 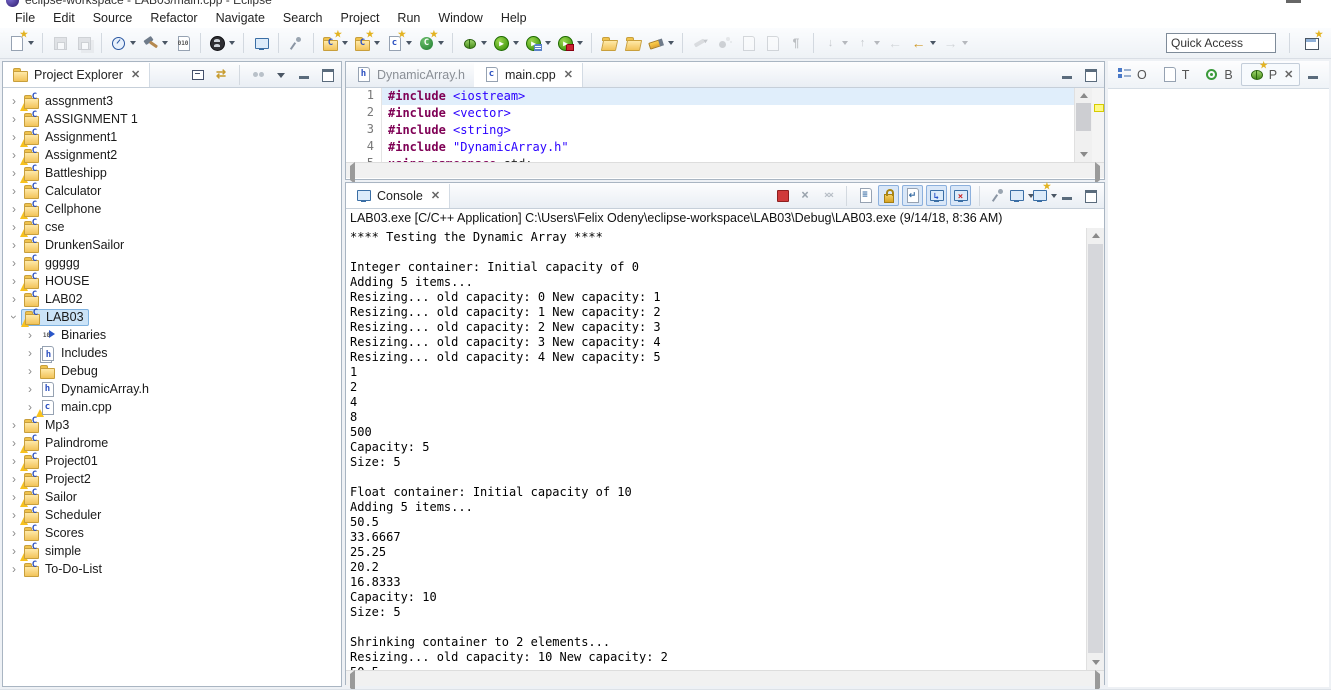 I want to click on tree-item-debug: › Debug, so click(x=172, y=371).